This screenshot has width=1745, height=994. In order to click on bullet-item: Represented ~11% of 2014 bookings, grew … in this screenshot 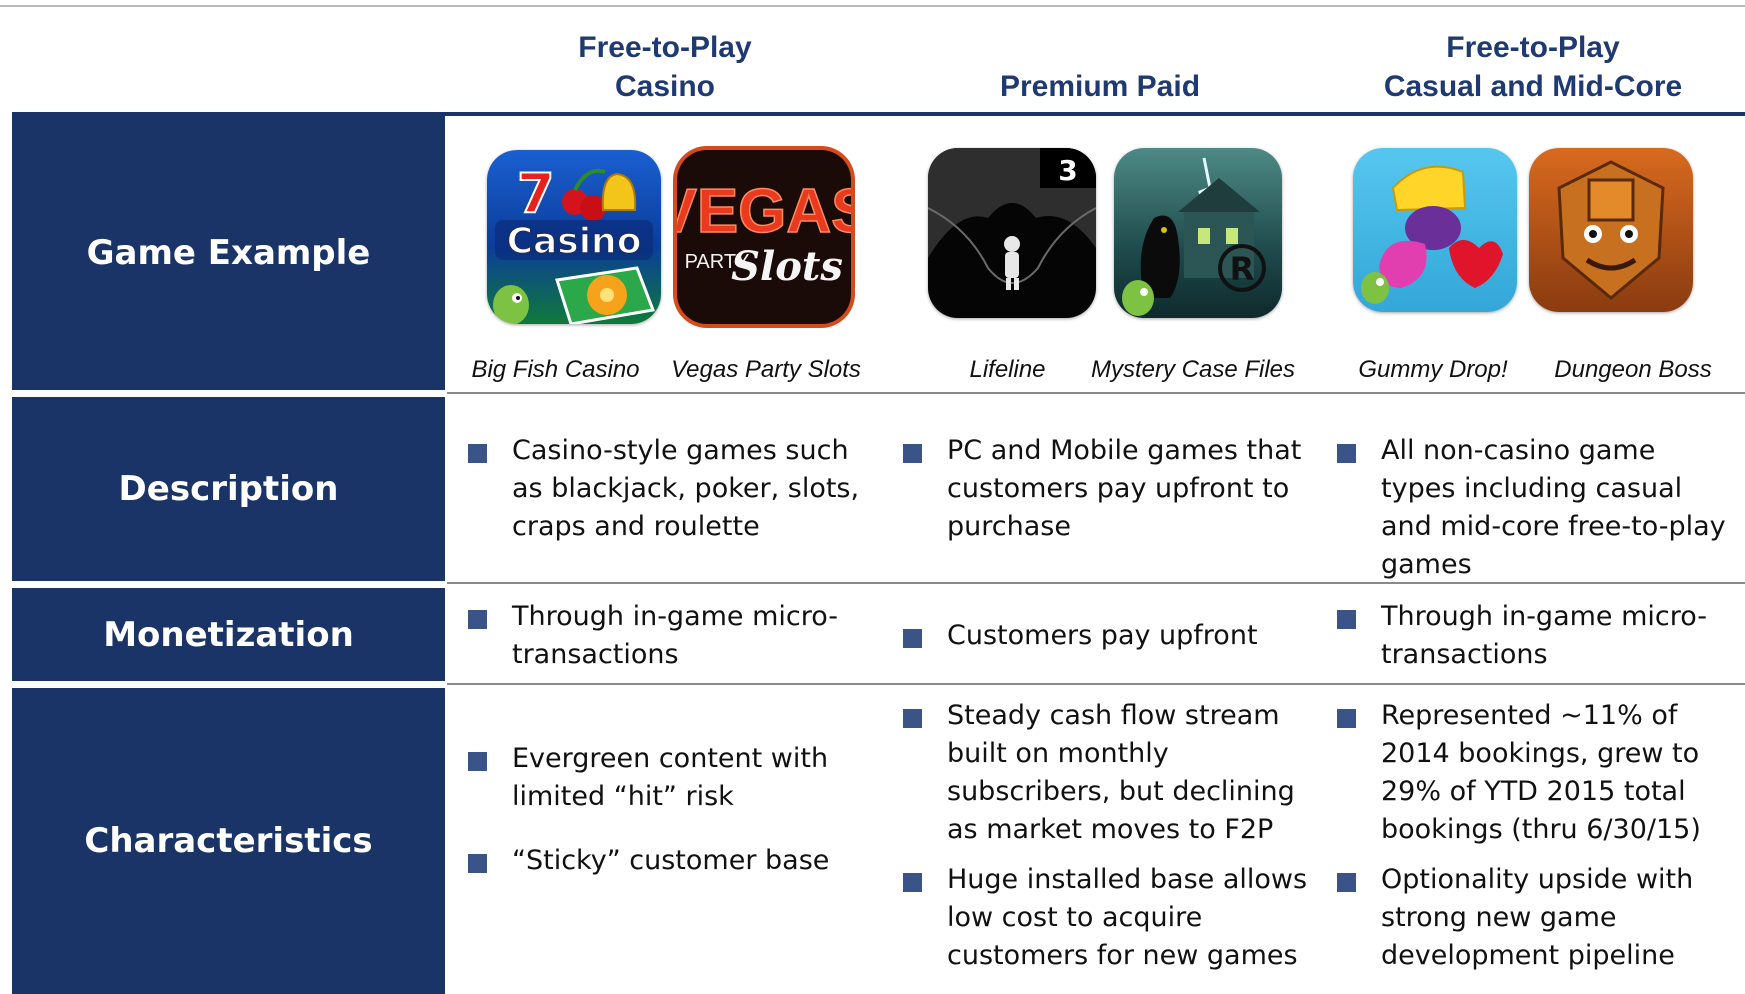, I will do `click(1537, 773)`.